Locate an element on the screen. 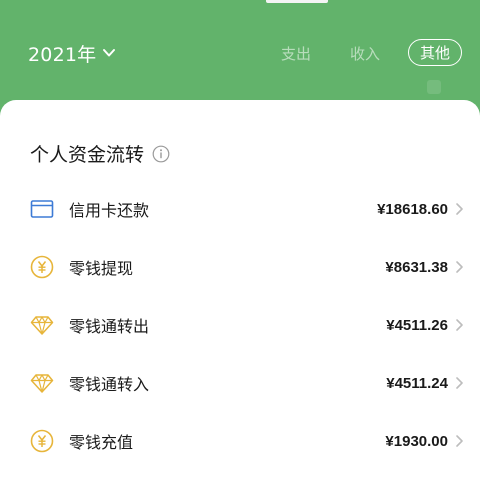 Image resolution: width=480 pixels, height=480 pixels. row-amount: ¥4511.26 is located at coordinates (417, 325).